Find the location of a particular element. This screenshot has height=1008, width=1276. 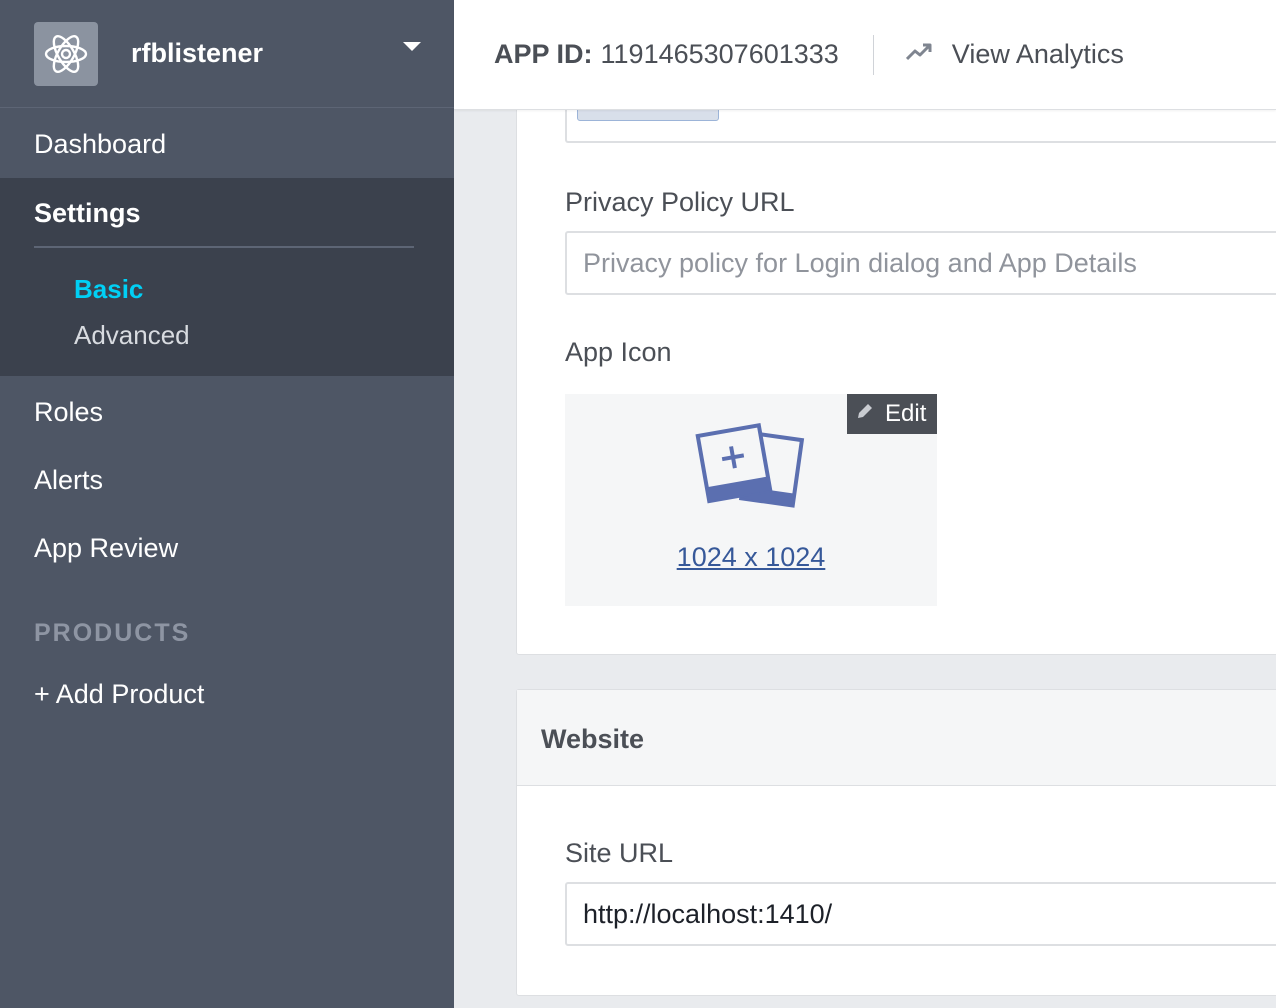

view-analytics-label: View Analytics is located at coordinates (1037, 54).